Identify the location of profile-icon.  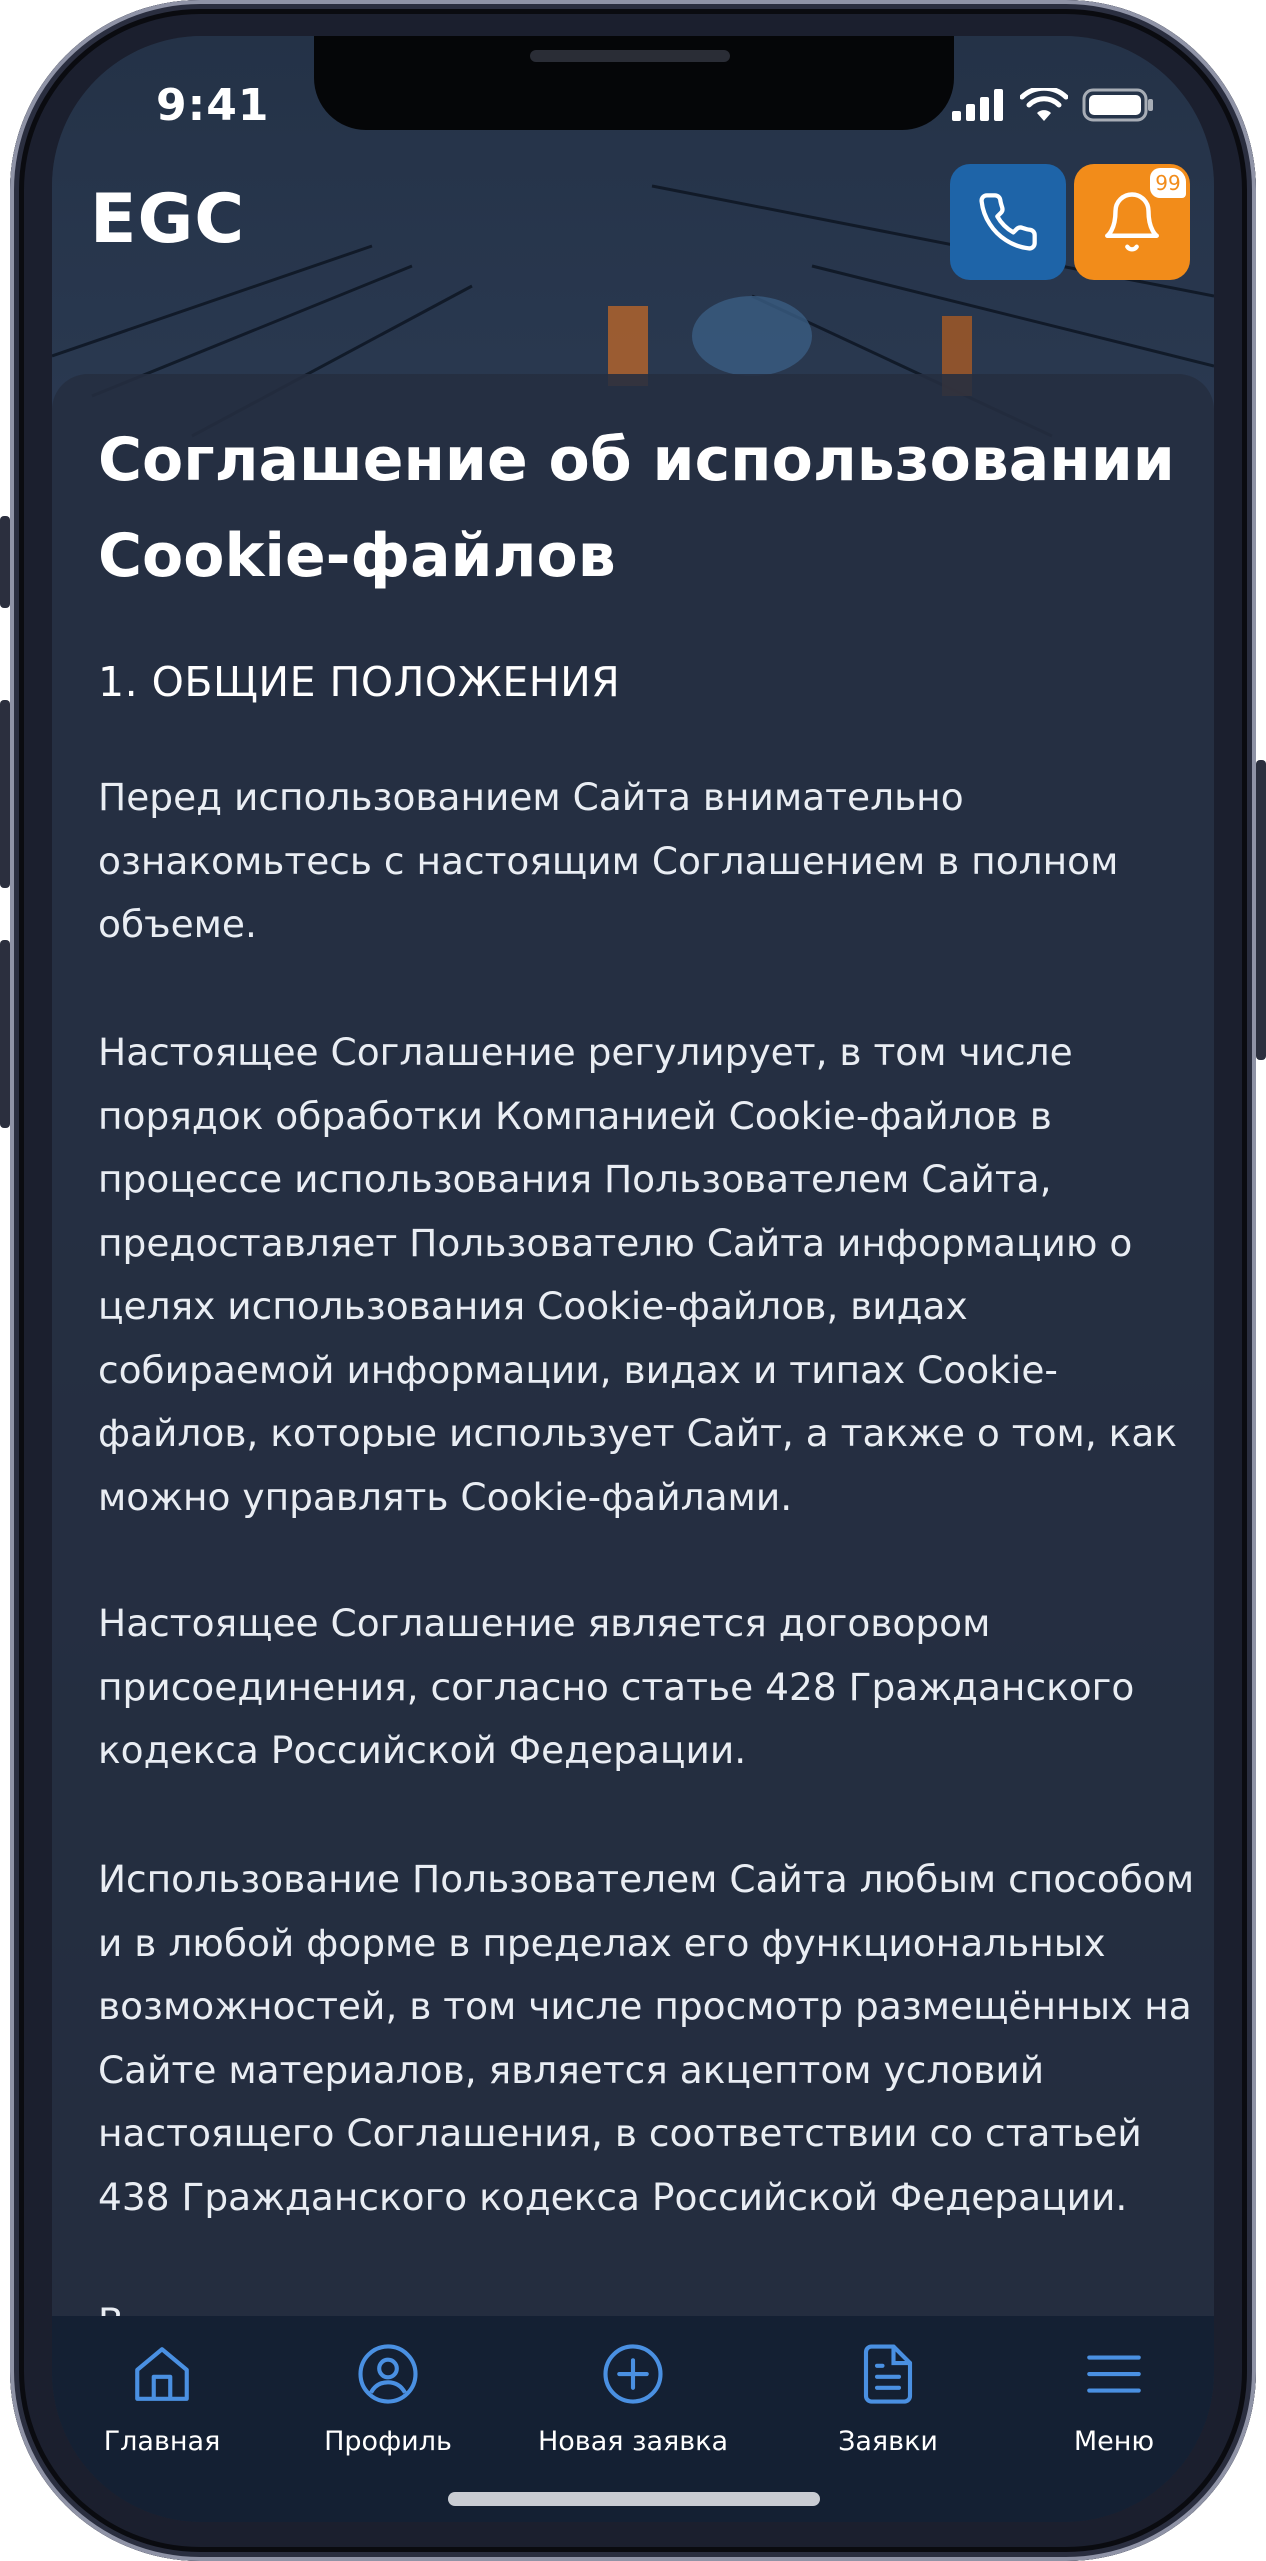
(388, 2374).